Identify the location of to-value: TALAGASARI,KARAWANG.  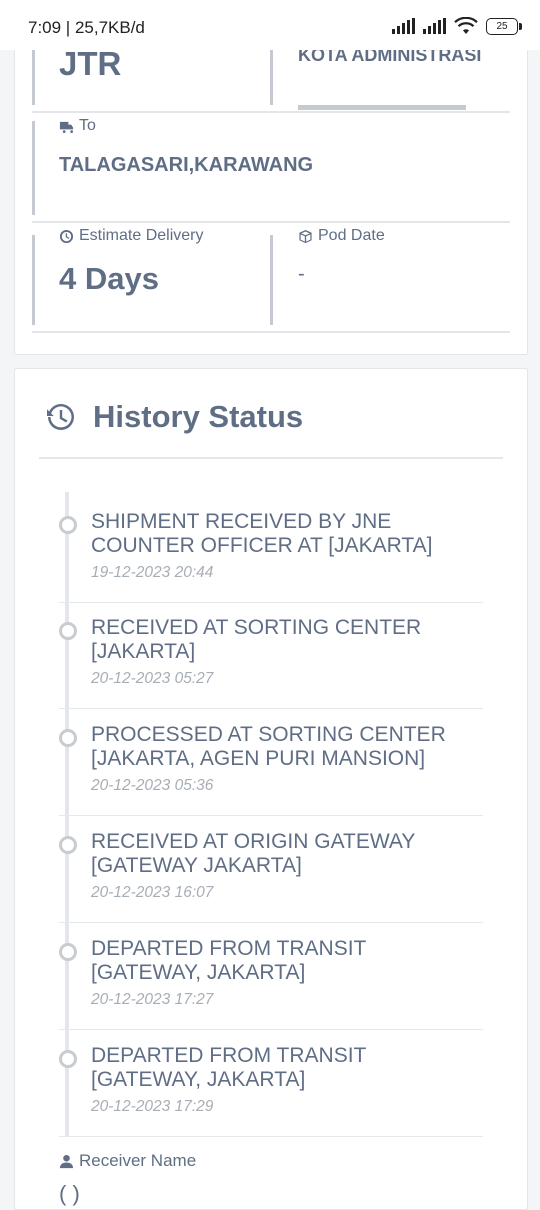
(186, 165).